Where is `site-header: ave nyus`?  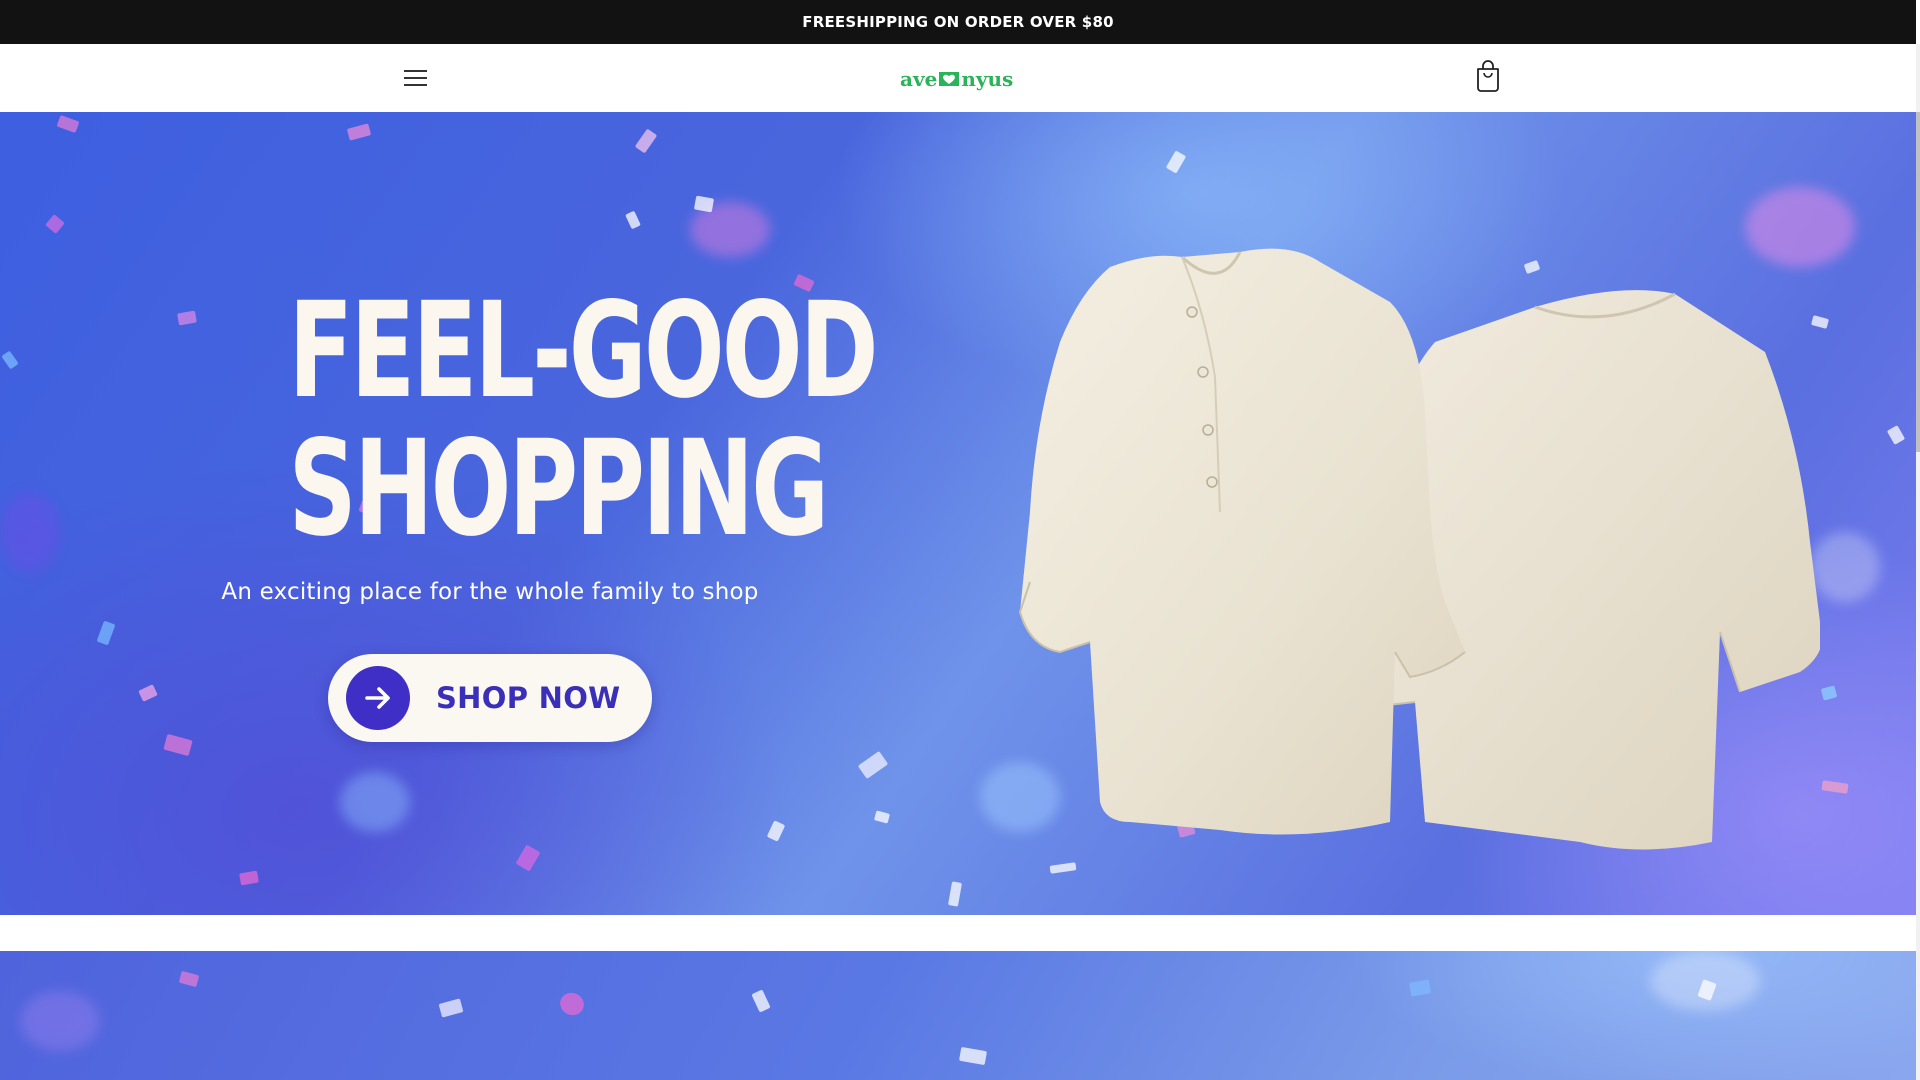 site-header: ave nyus is located at coordinates (958, 78).